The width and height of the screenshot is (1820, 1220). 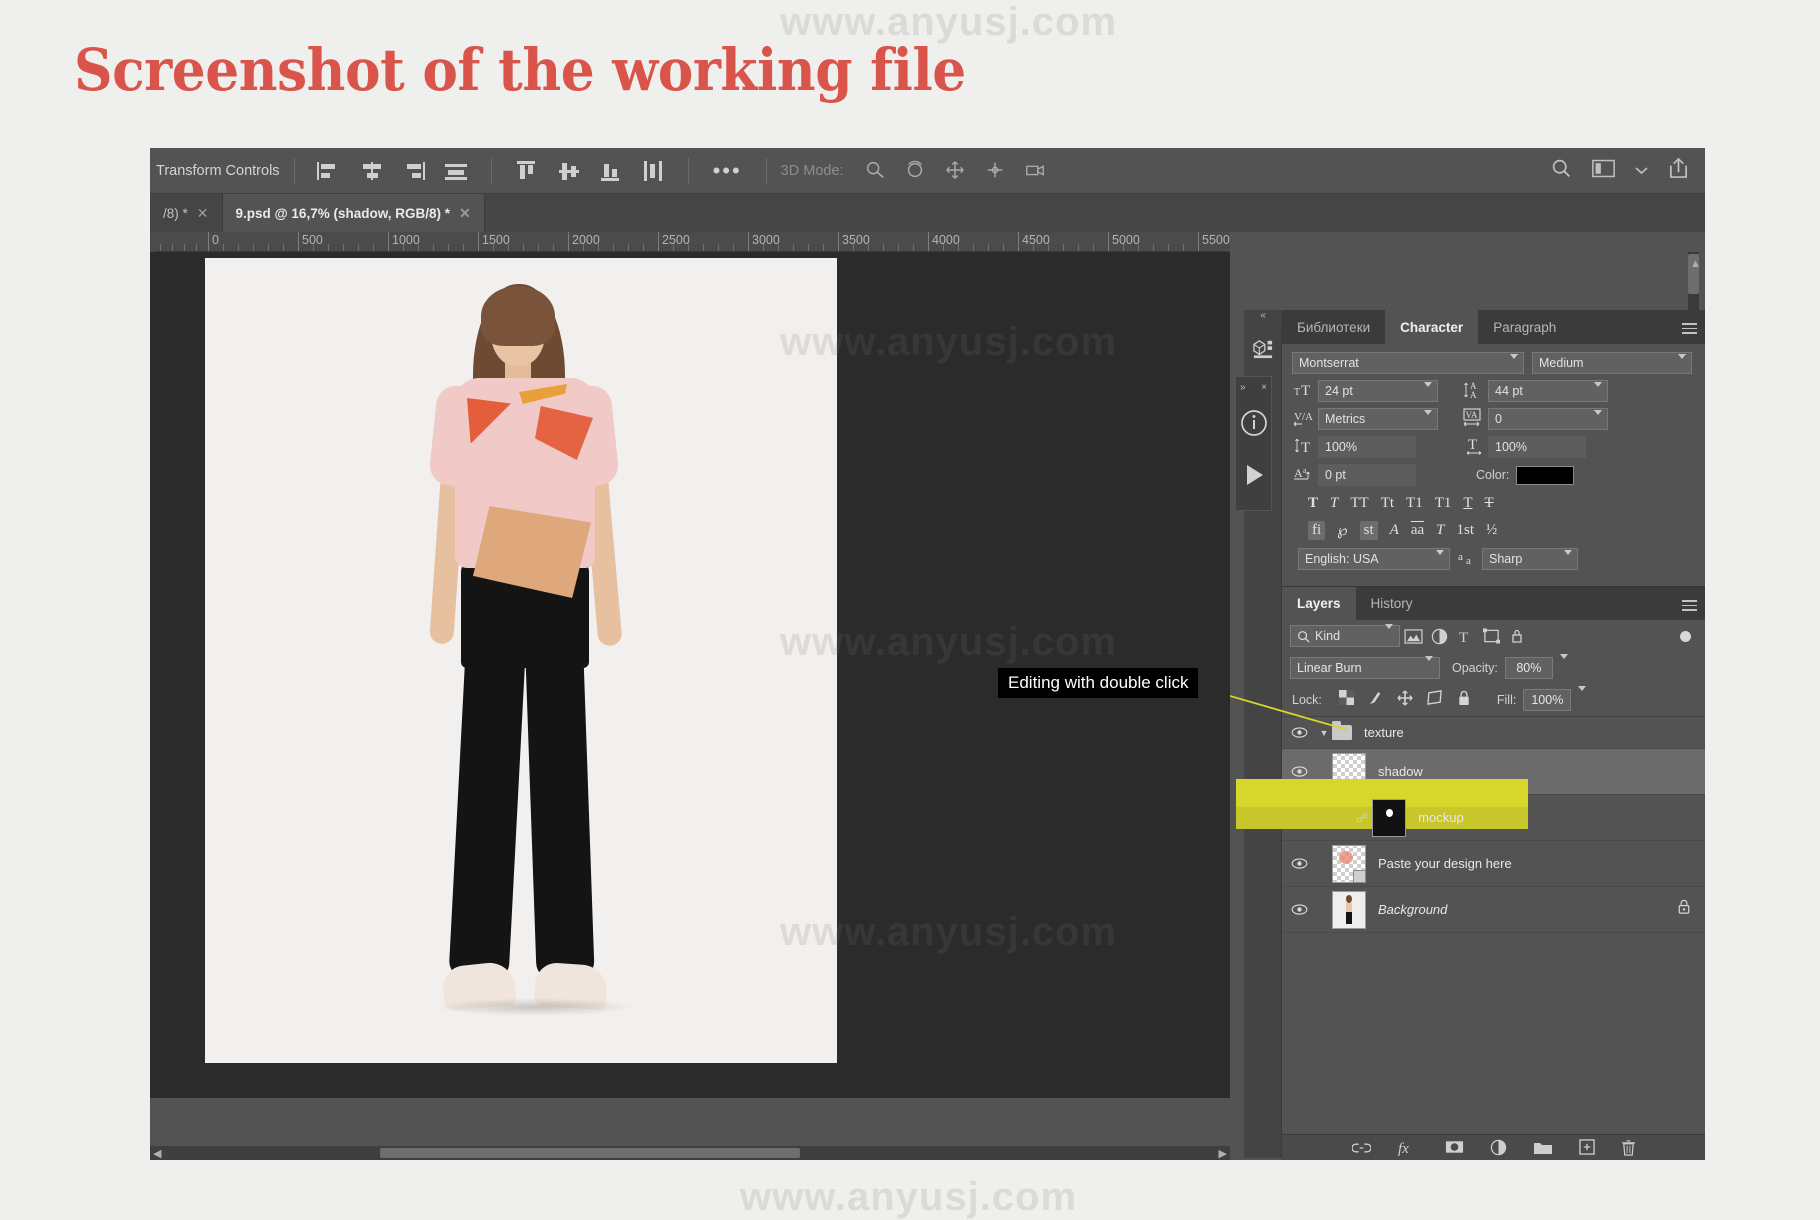 What do you see at coordinates (1223, 1153) in the screenshot?
I see `chevron-right-icon: ▶` at bounding box center [1223, 1153].